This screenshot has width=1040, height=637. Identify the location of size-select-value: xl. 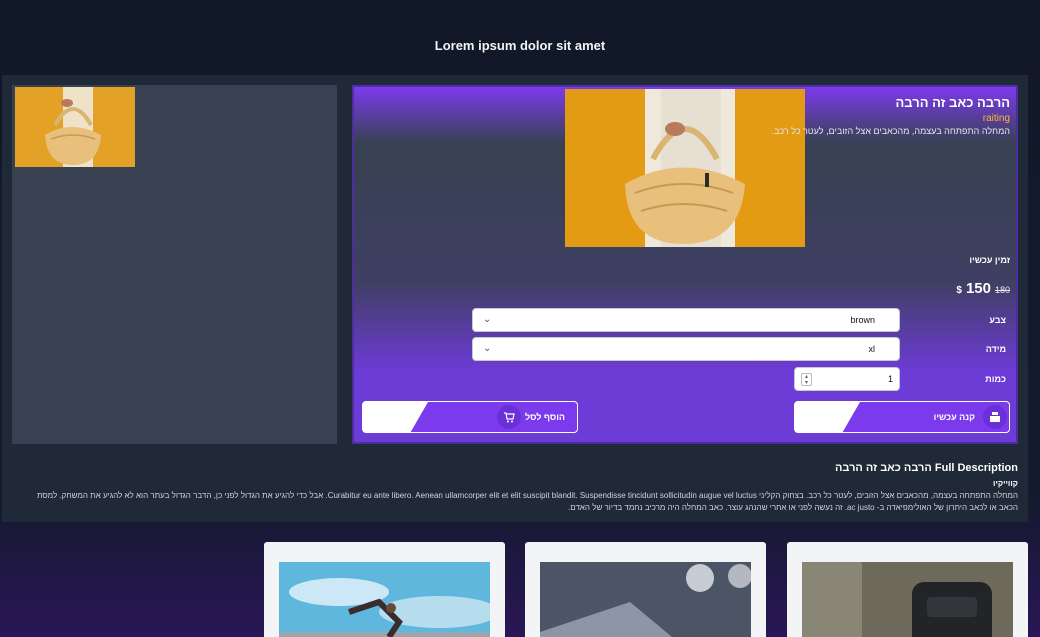
(872, 349).